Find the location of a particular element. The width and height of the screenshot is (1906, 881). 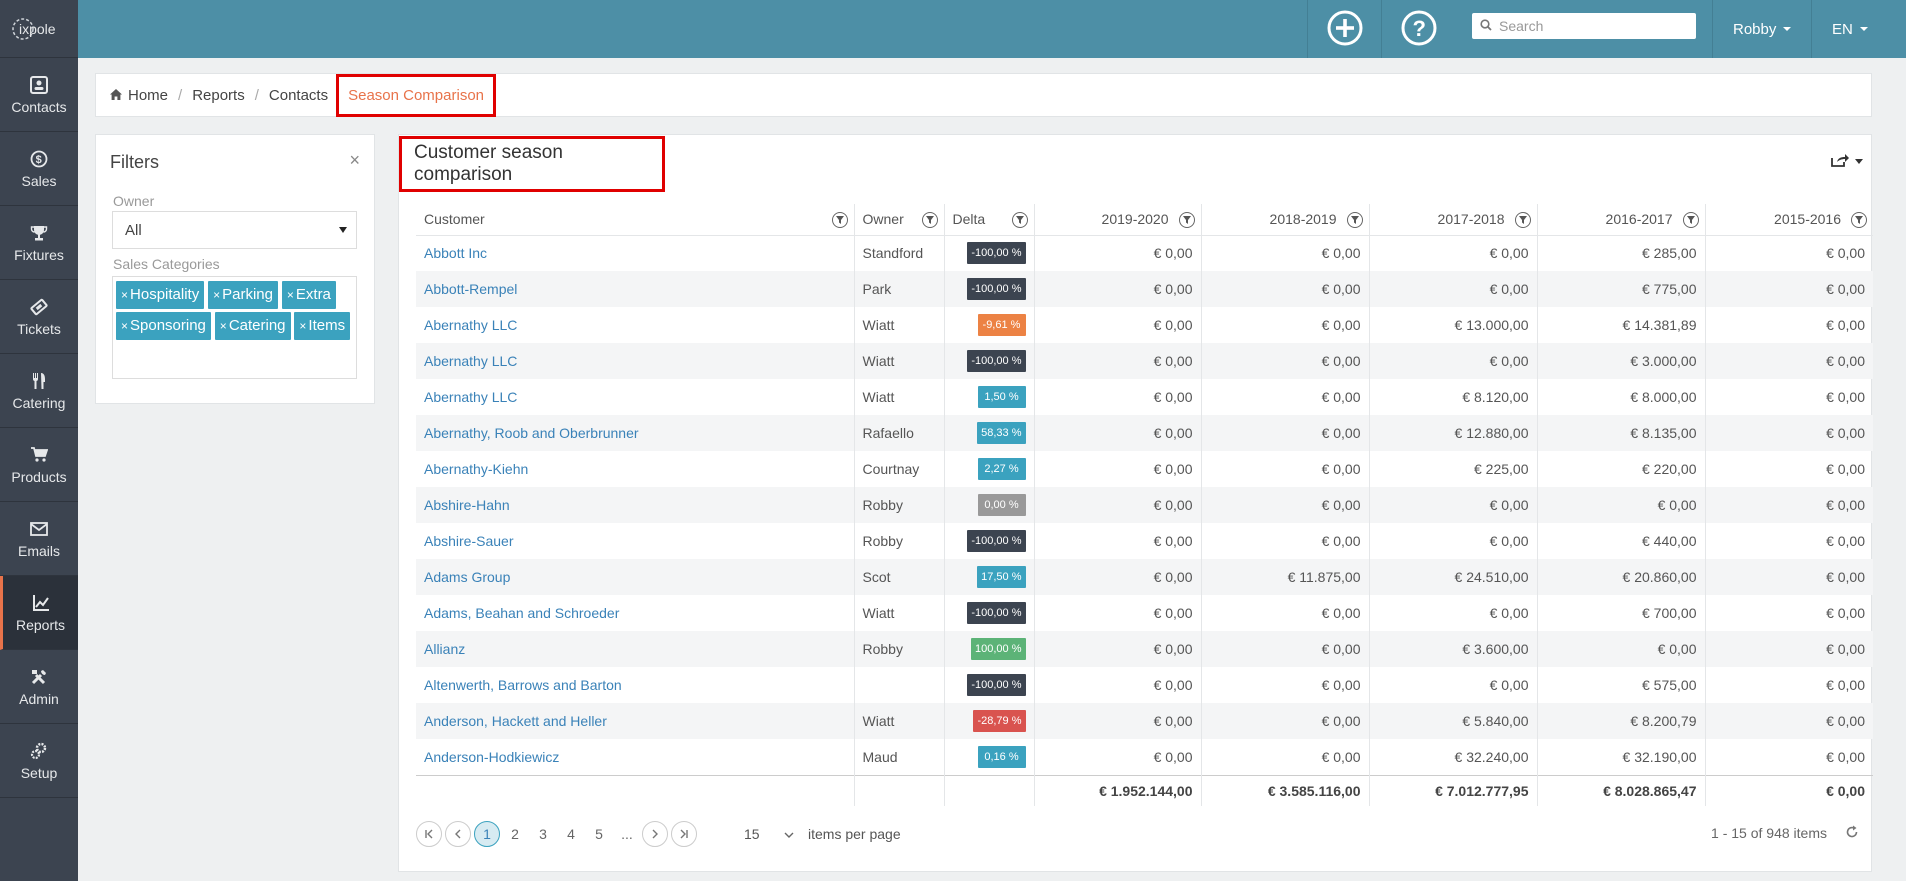

sidebar-item-setup: Setup is located at coordinates (39, 761).